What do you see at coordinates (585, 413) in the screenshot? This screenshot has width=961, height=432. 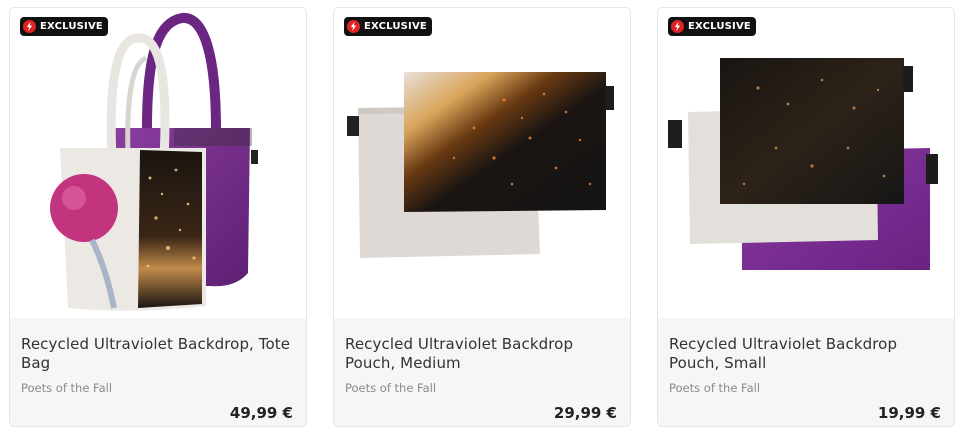 I see `product-price: 29,99 €` at bounding box center [585, 413].